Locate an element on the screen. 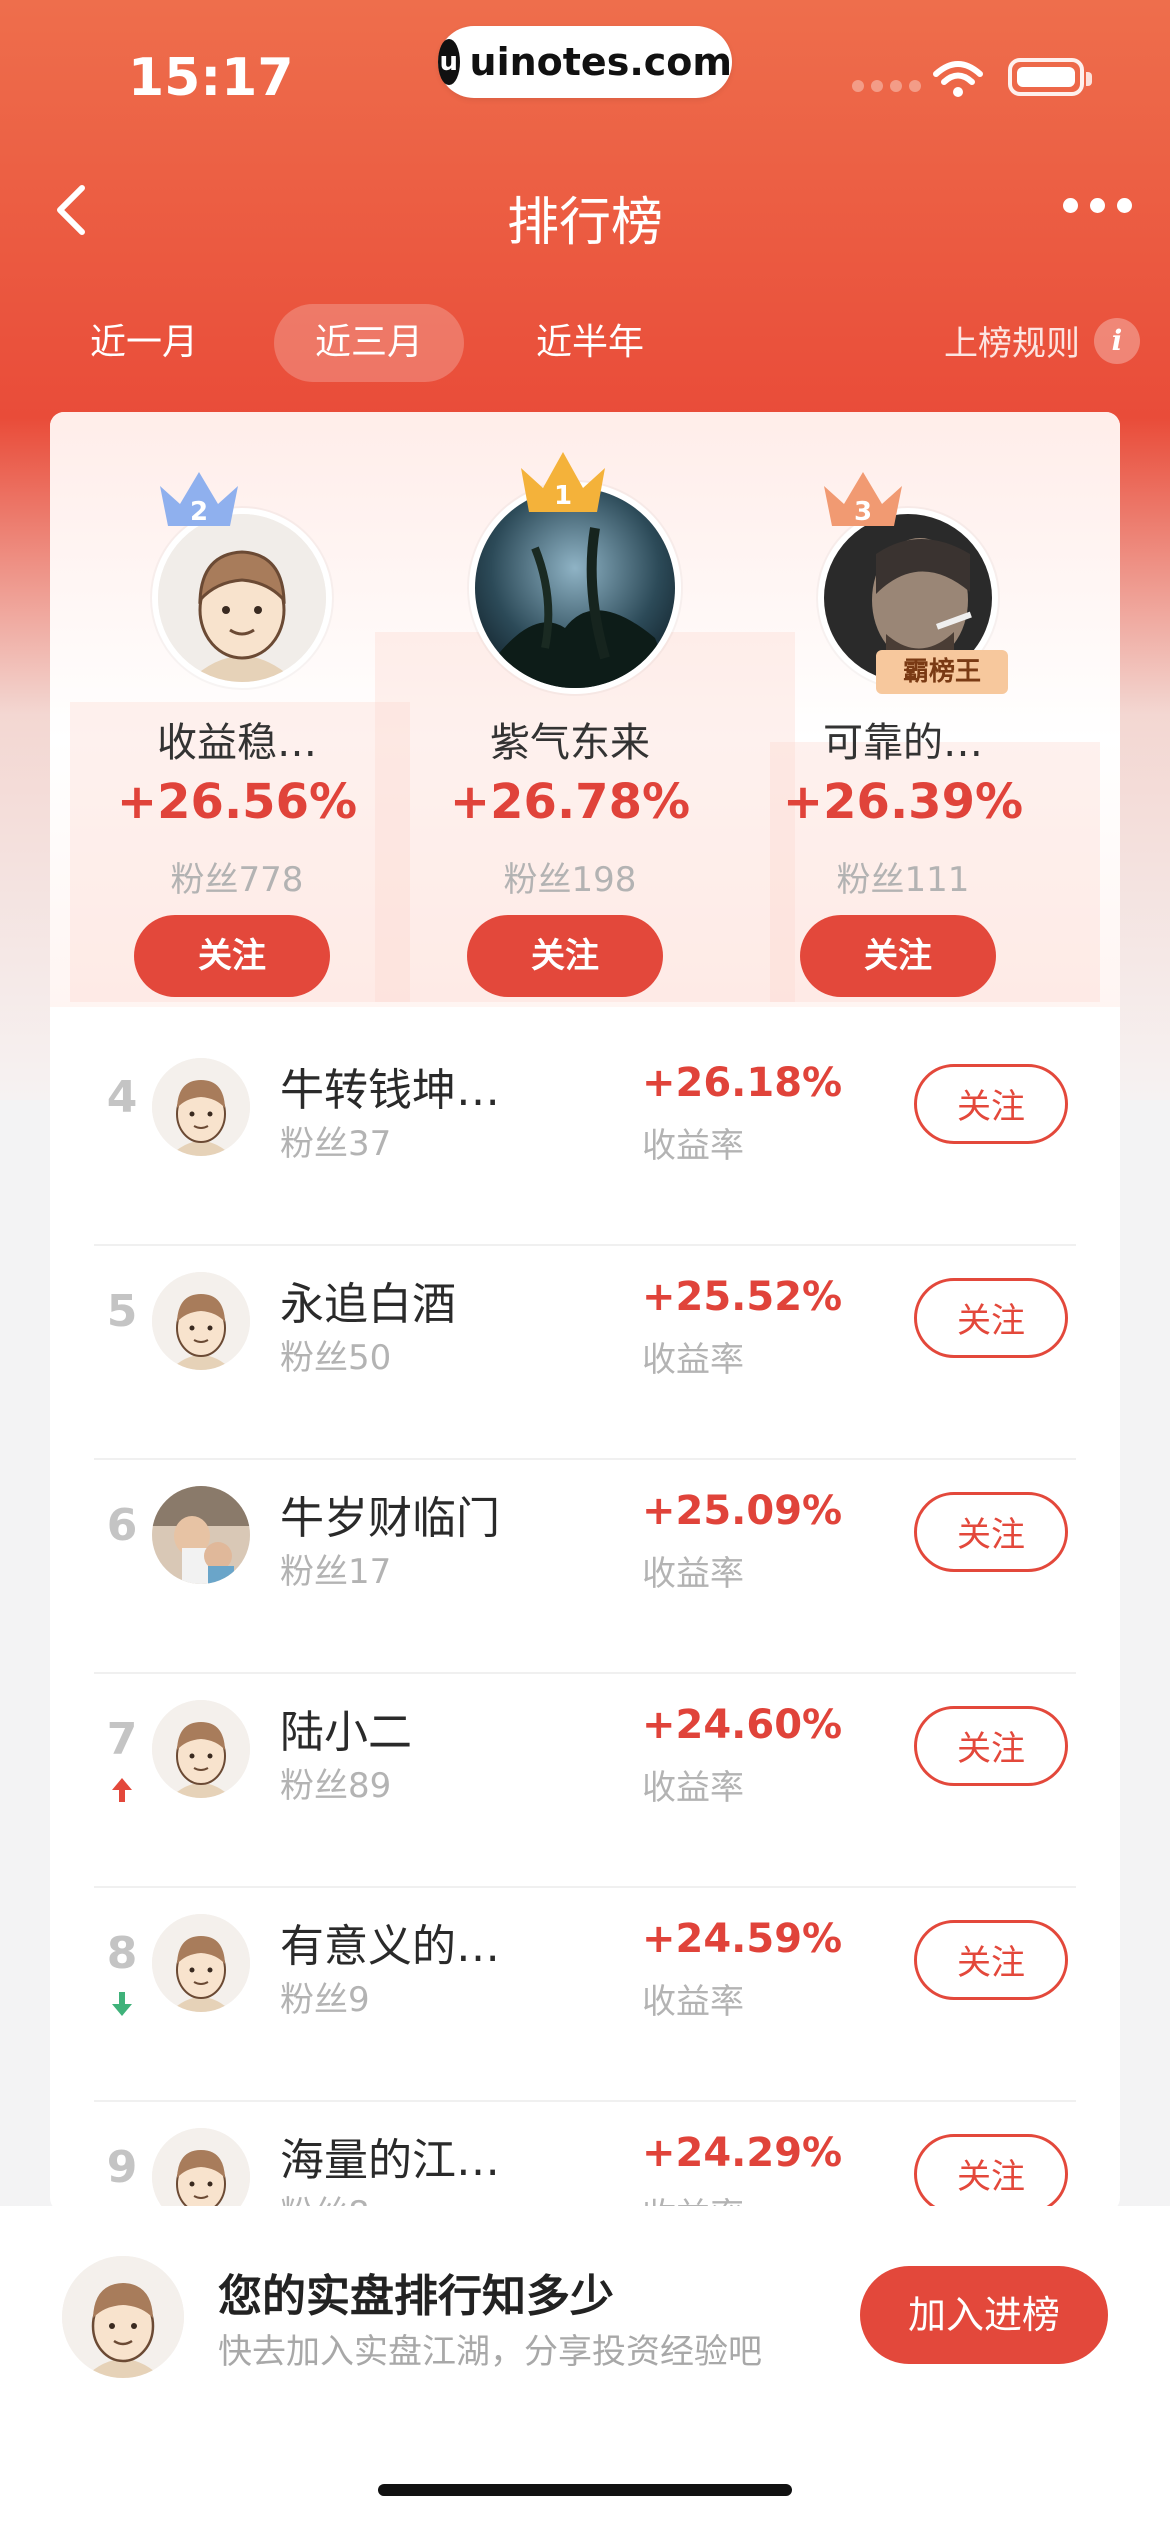 The image size is (1170, 2532). list-item: 8 有意义的… 粉丝9 +24.59% 收益率 关注 is located at coordinates (585, 1995).